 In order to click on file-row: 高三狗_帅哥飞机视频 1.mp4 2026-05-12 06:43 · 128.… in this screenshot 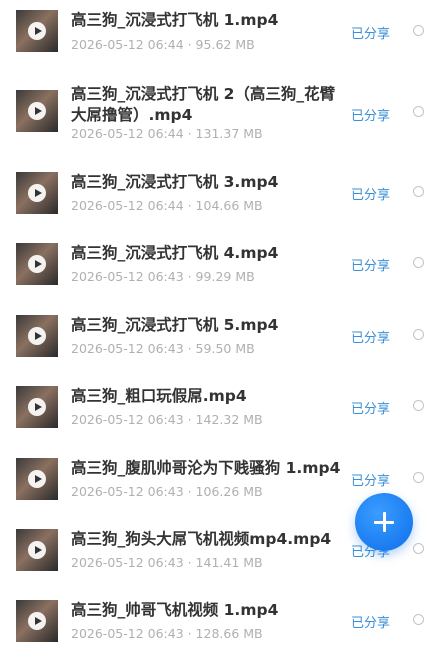, I will do `click(224, 622)`.